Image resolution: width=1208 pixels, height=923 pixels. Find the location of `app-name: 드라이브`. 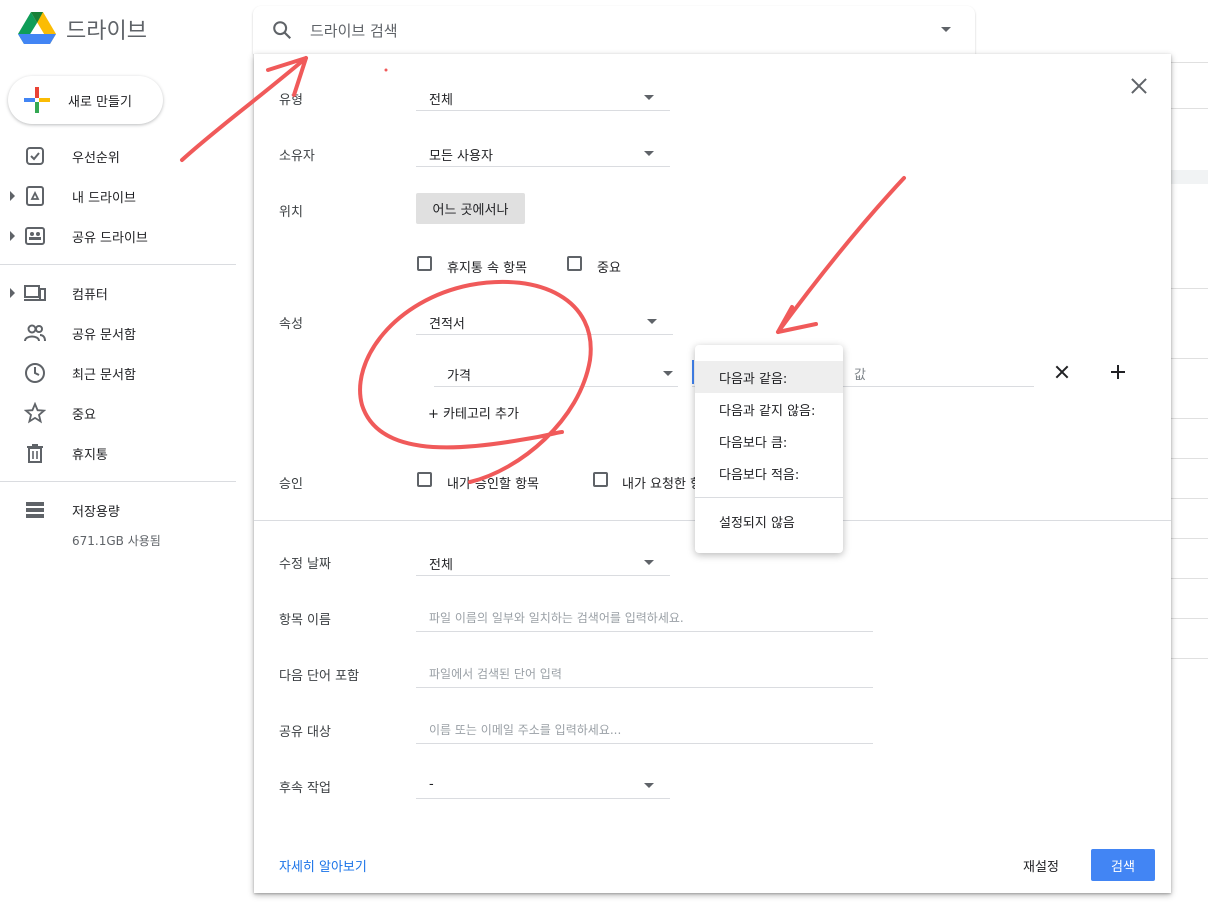

app-name: 드라이브 is located at coordinates (106, 31).